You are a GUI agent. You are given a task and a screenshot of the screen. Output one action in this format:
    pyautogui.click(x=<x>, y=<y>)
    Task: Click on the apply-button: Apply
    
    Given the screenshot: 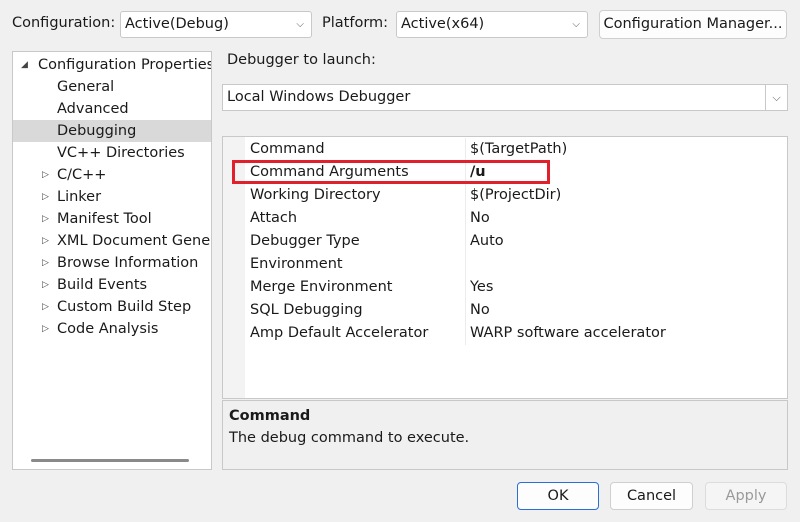 What is the action you would take?
    pyautogui.click(x=746, y=496)
    